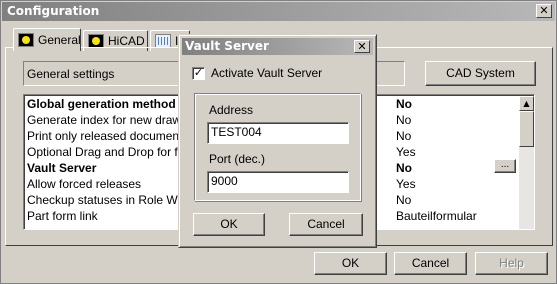 This screenshot has width=557, height=284. What do you see at coordinates (229, 224) in the screenshot?
I see `dialog-ok-button: OK` at bounding box center [229, 224].